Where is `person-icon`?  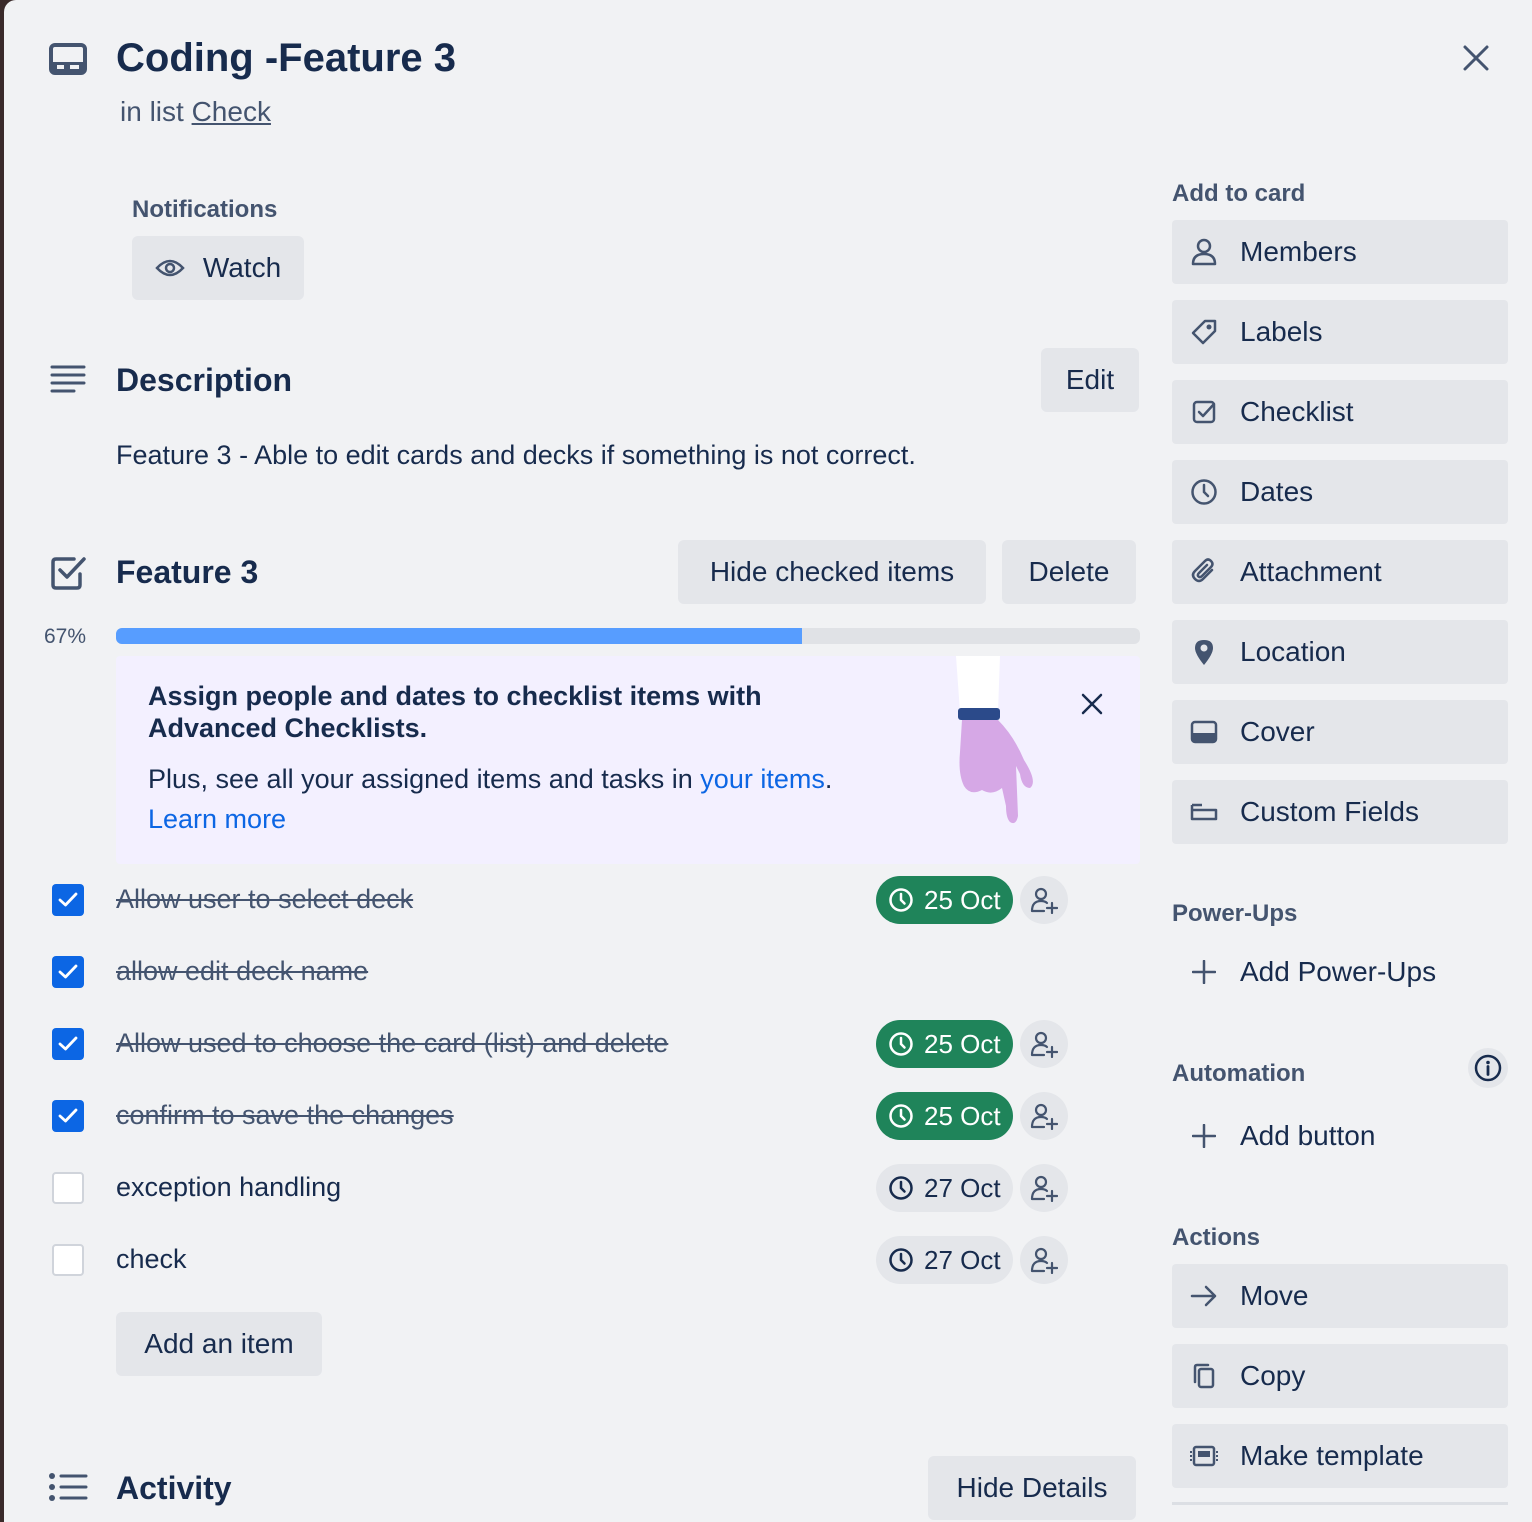
person-icon is located at coordinates (1204, 252).